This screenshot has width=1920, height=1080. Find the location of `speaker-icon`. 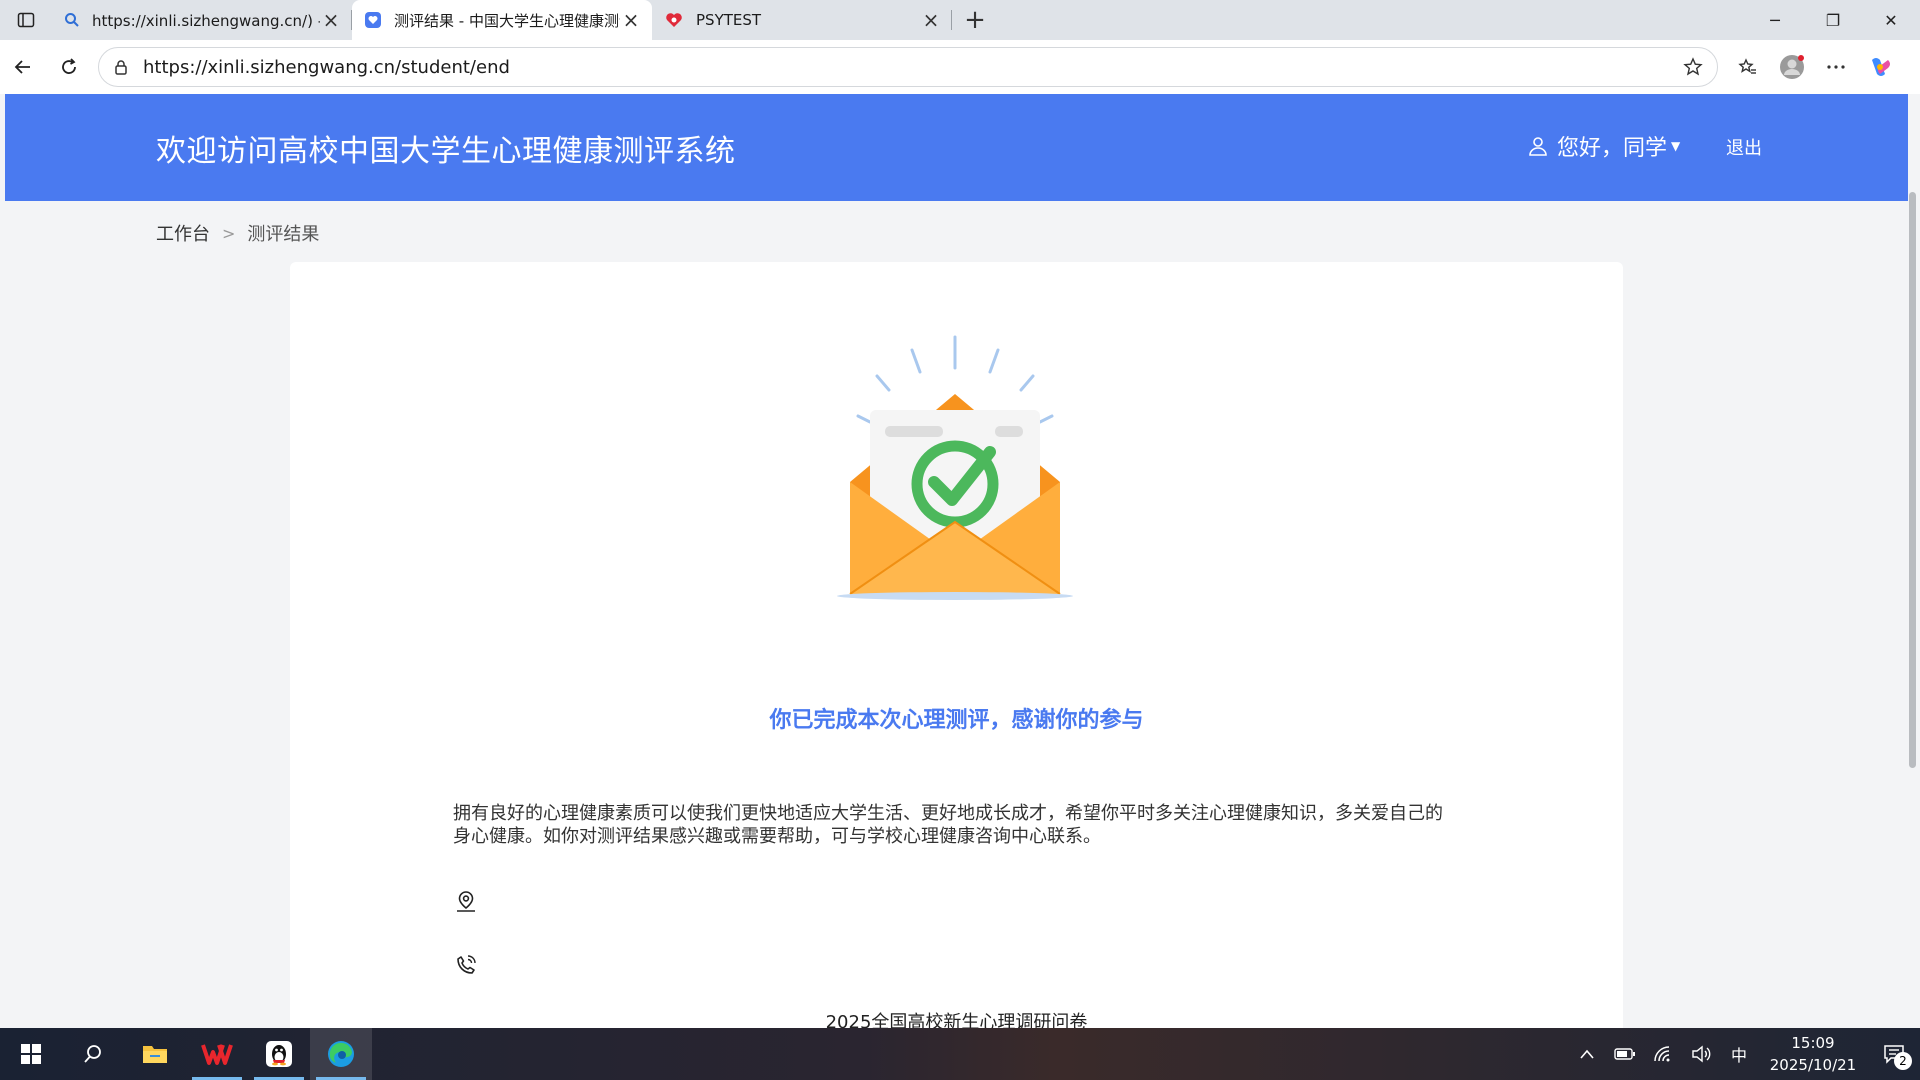

speaker-icon is located at coordinates (1701, 1054).